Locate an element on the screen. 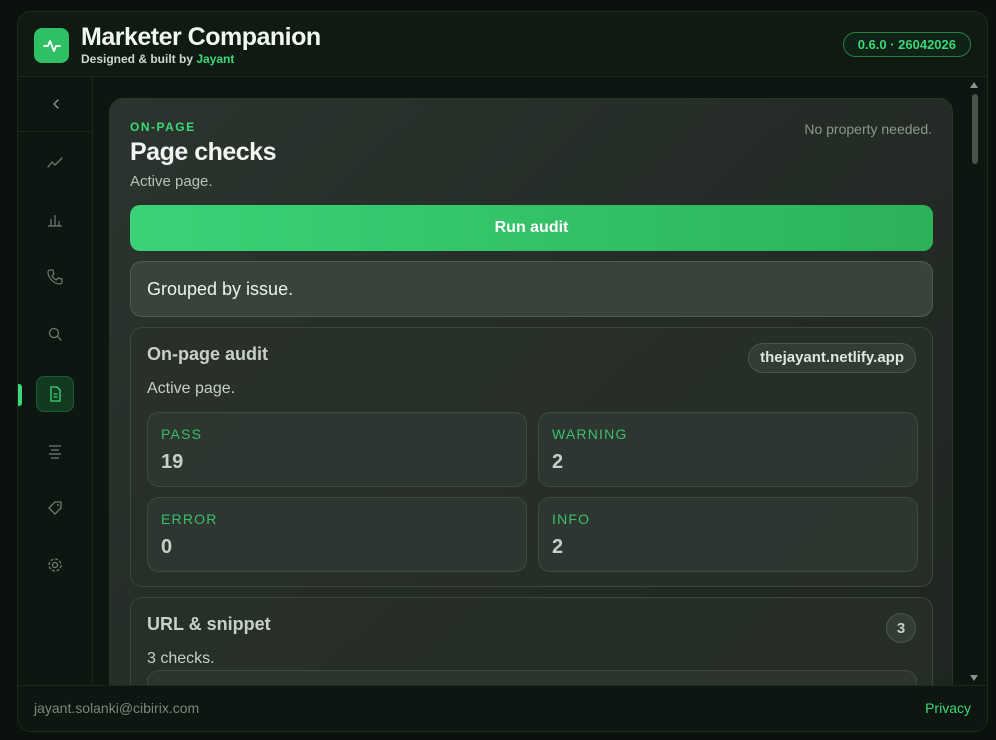  trend-line-icon is located at coordinates (55, 162).